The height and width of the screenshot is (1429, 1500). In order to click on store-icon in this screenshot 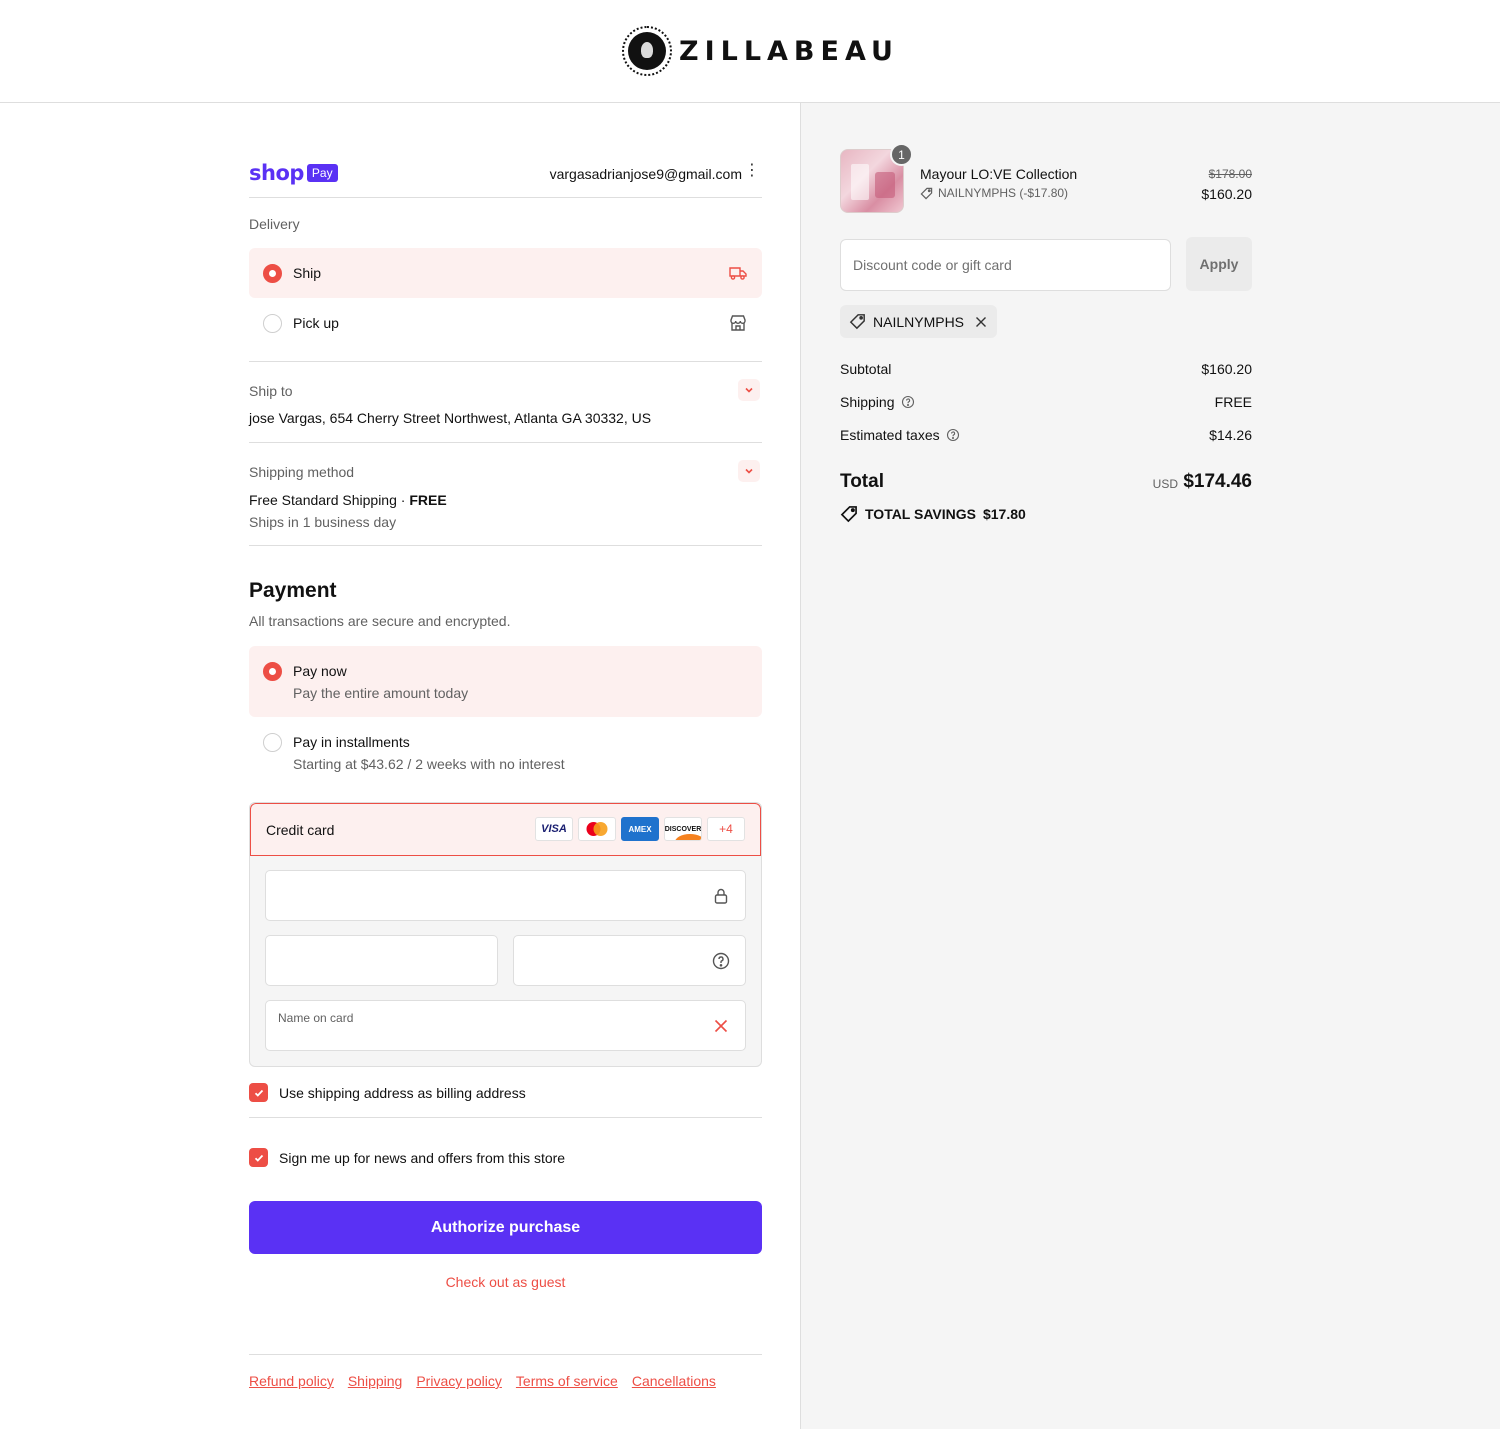, I will do `click(738, 323)`.